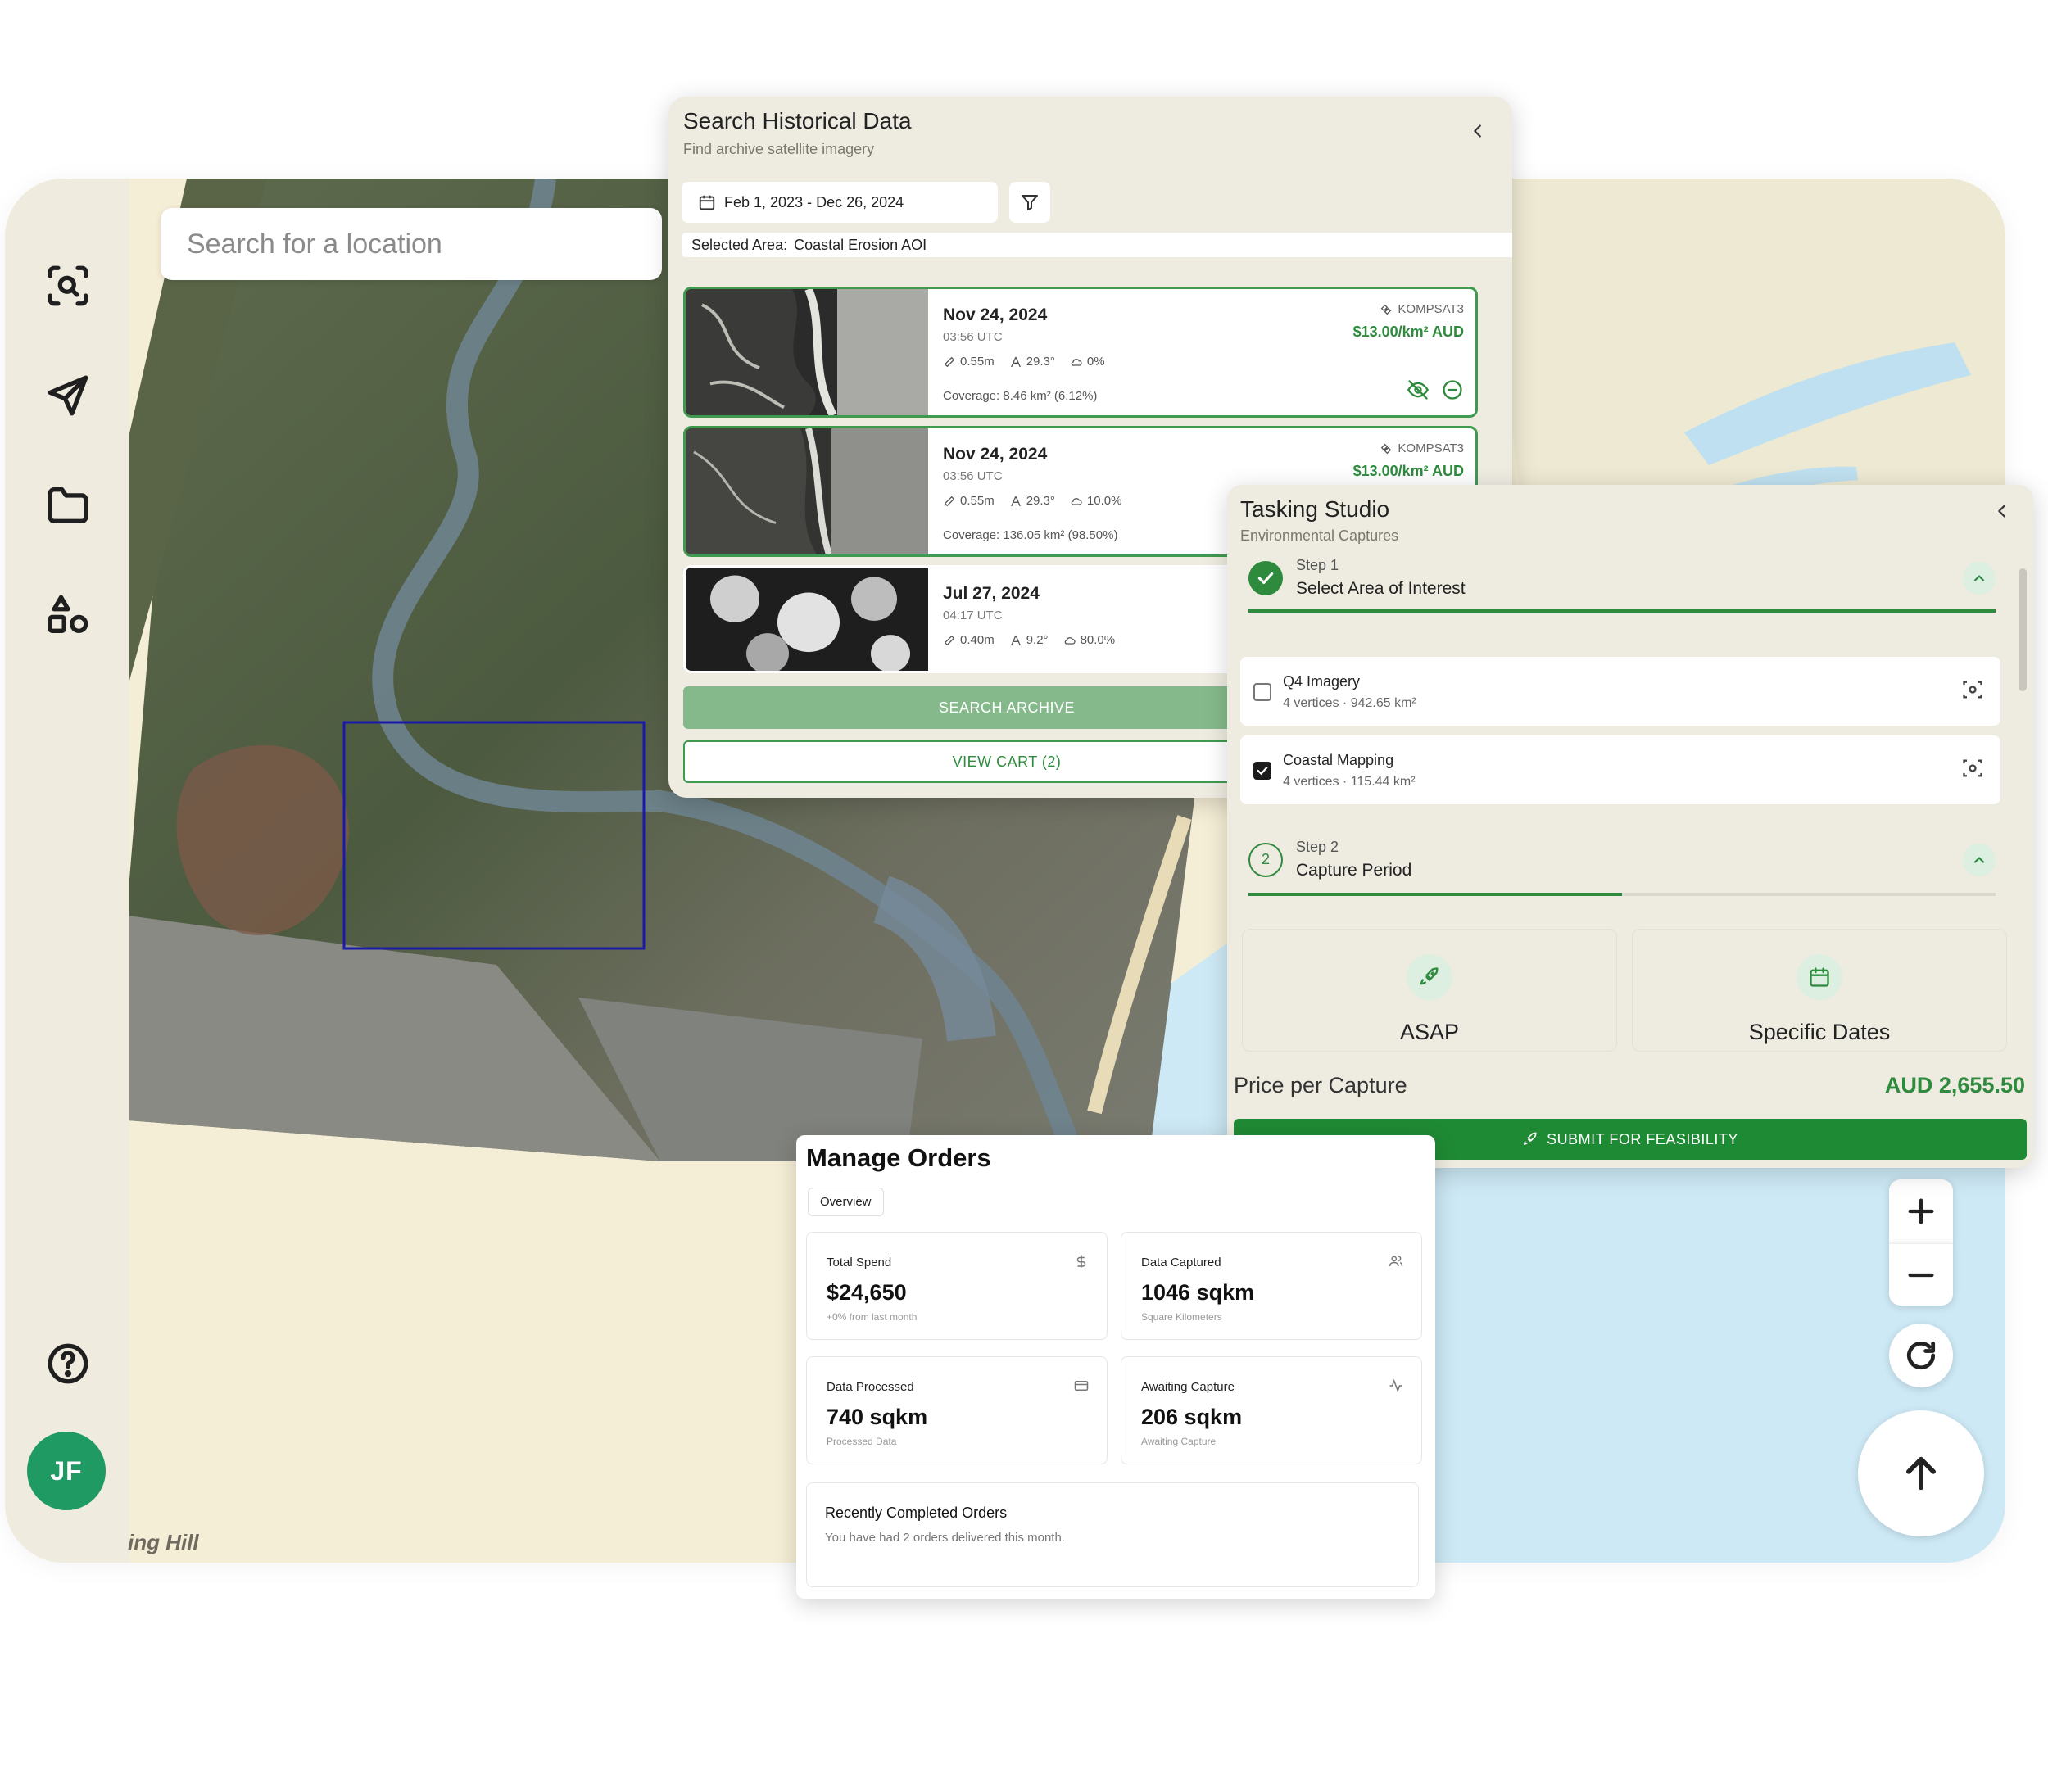 The image size is (2048, 1792). What do you see at coordinates (2023, 629) in the screenshot?
I see `scrollbar-thumb` at bounding box center [2023, 629].